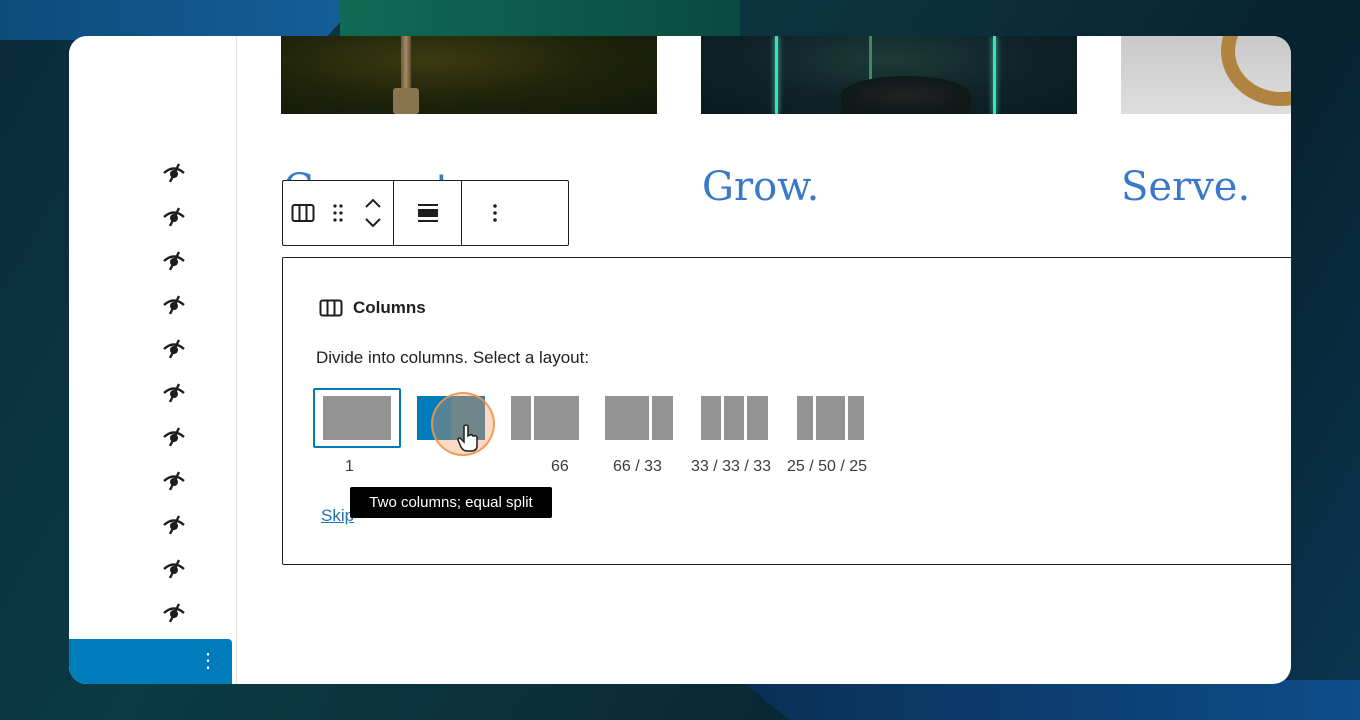 Image resolution: width=1360 pixels, height=720 pixels. I want to click on layout-label: 33 / 33 / 33, so click(731, 466).